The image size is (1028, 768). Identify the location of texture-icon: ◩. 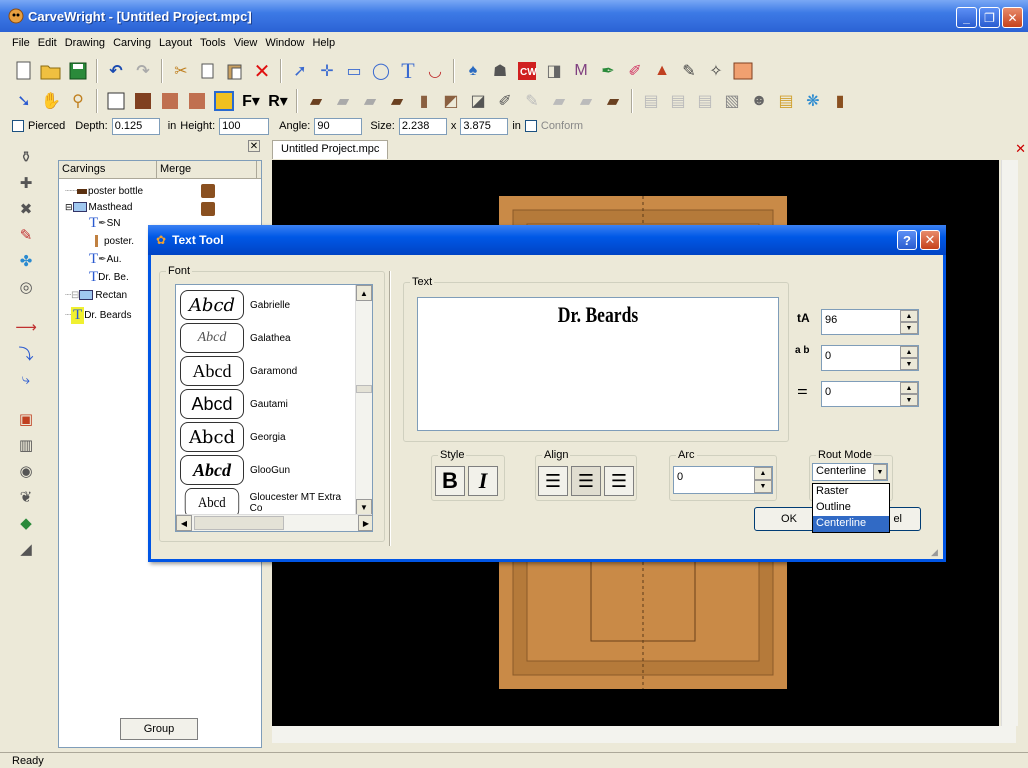
(451, 101).